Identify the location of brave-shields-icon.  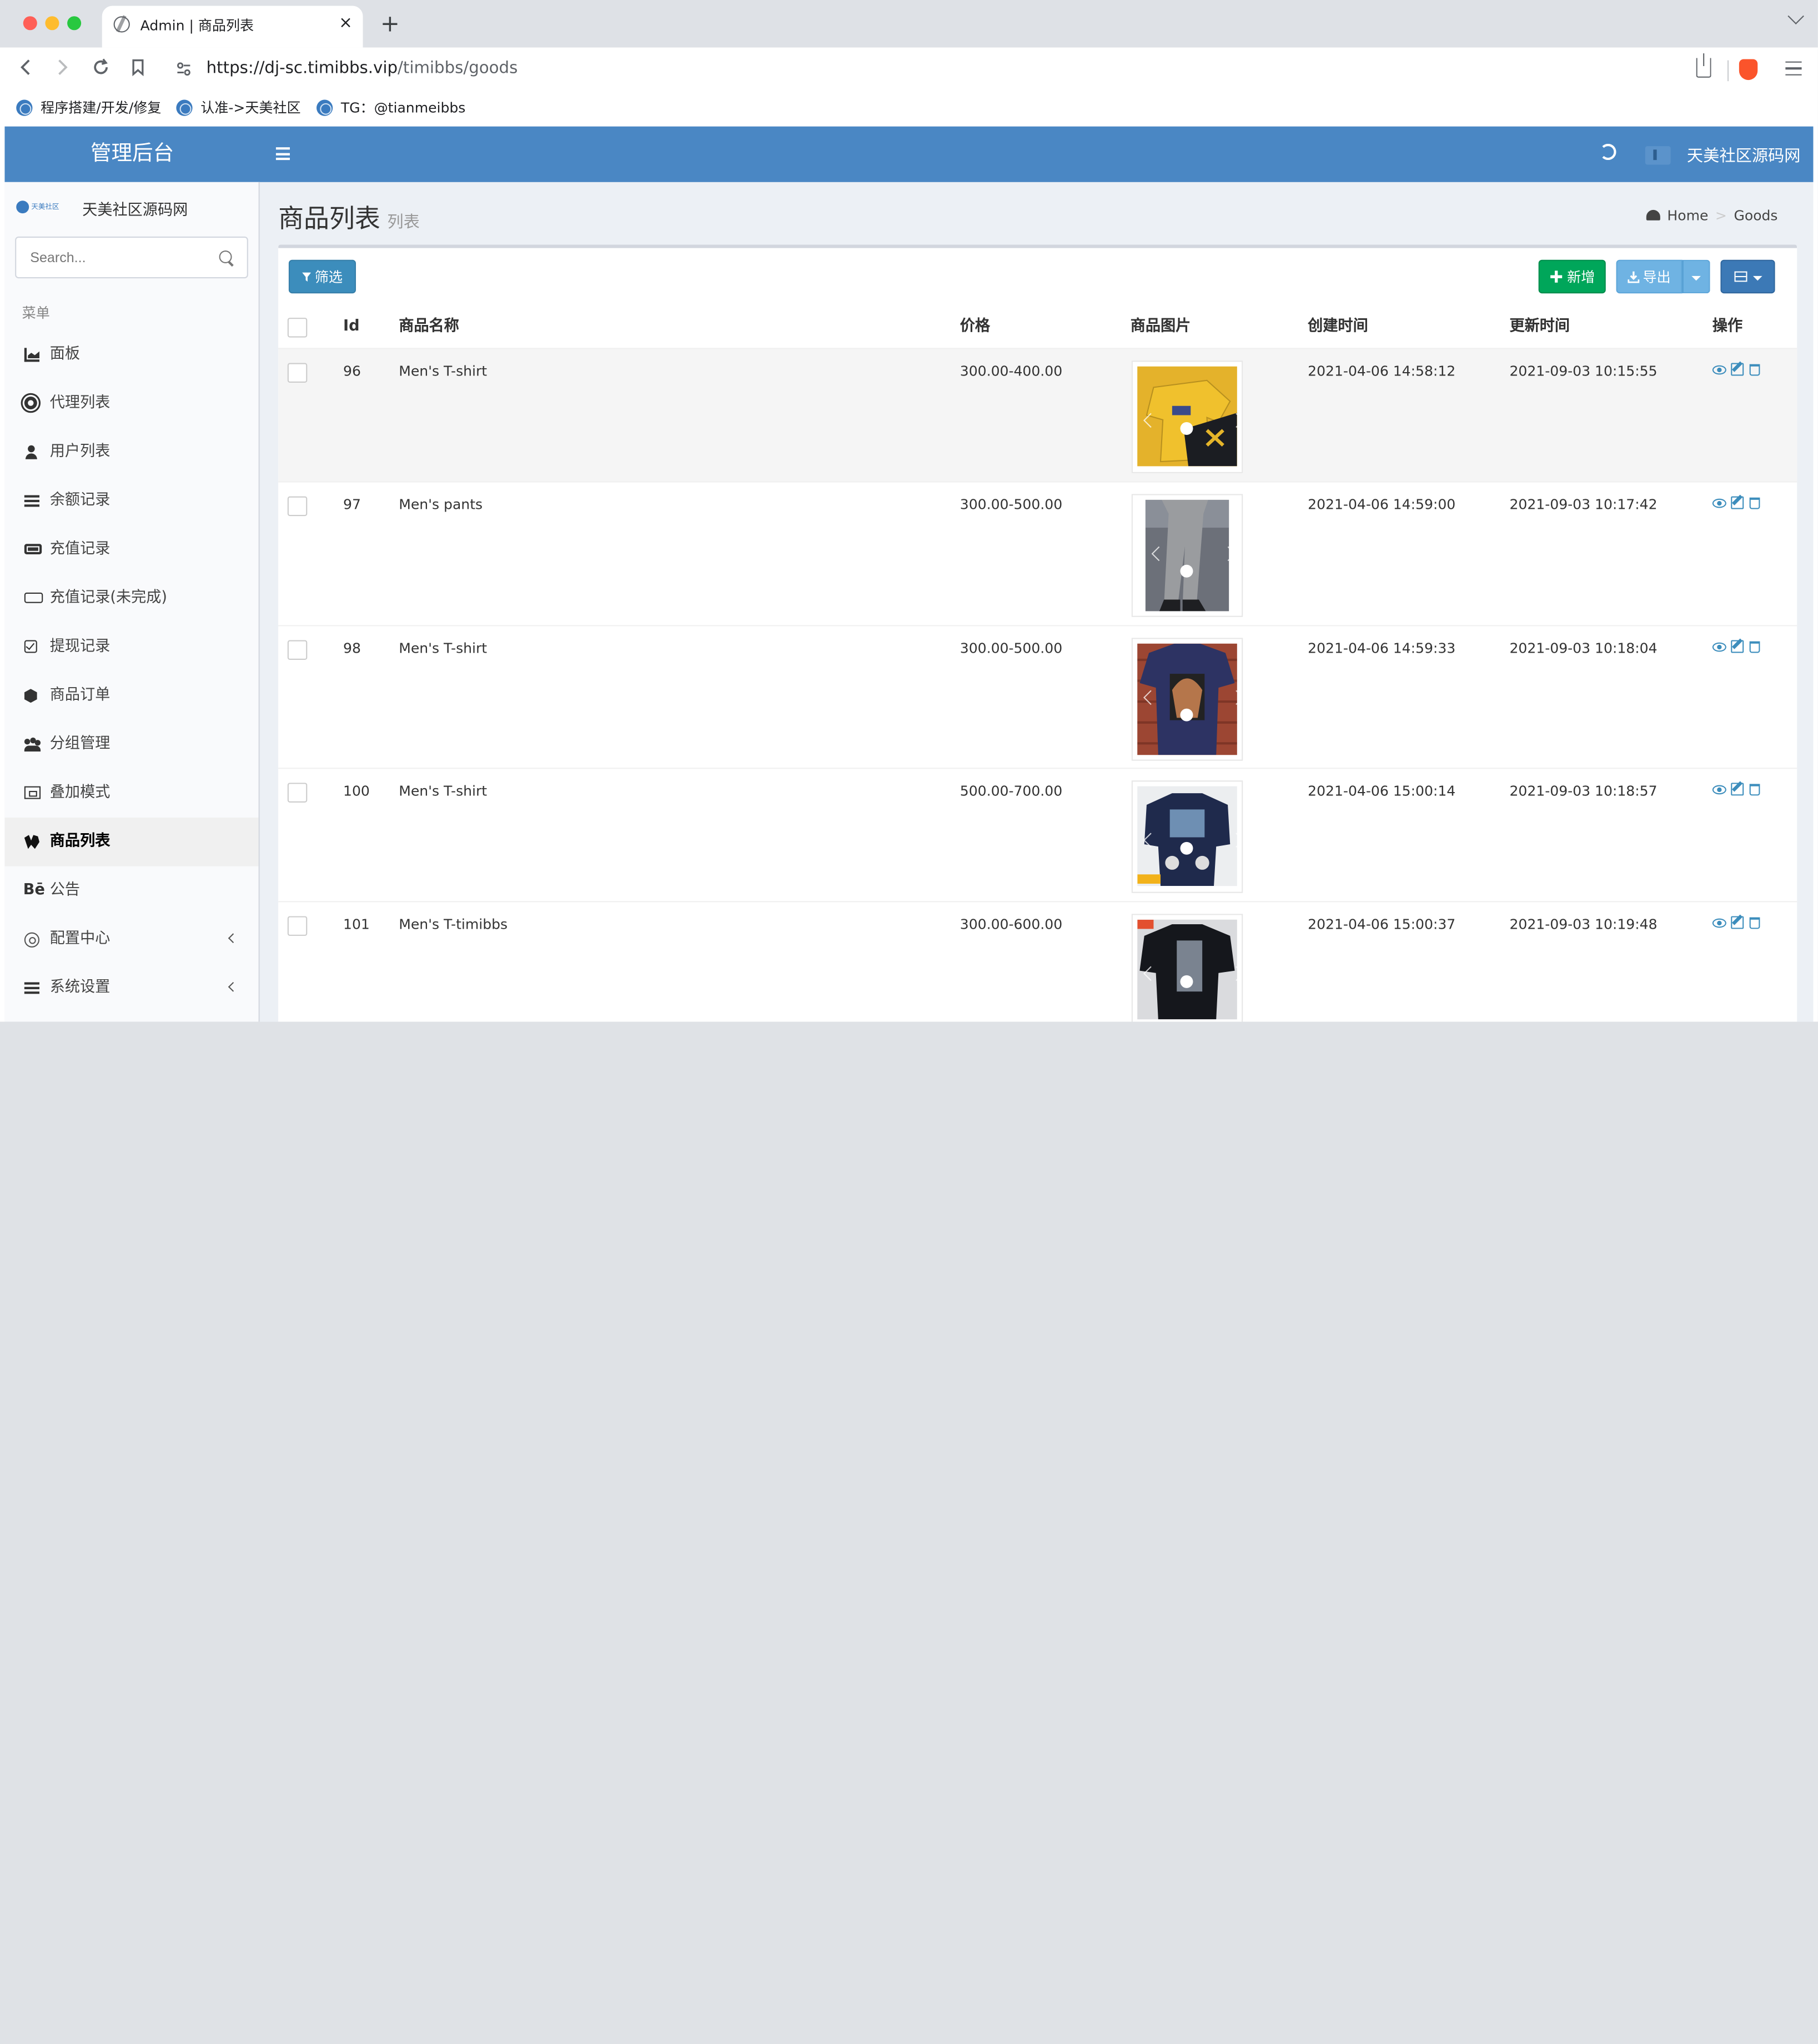
(1748, 70).